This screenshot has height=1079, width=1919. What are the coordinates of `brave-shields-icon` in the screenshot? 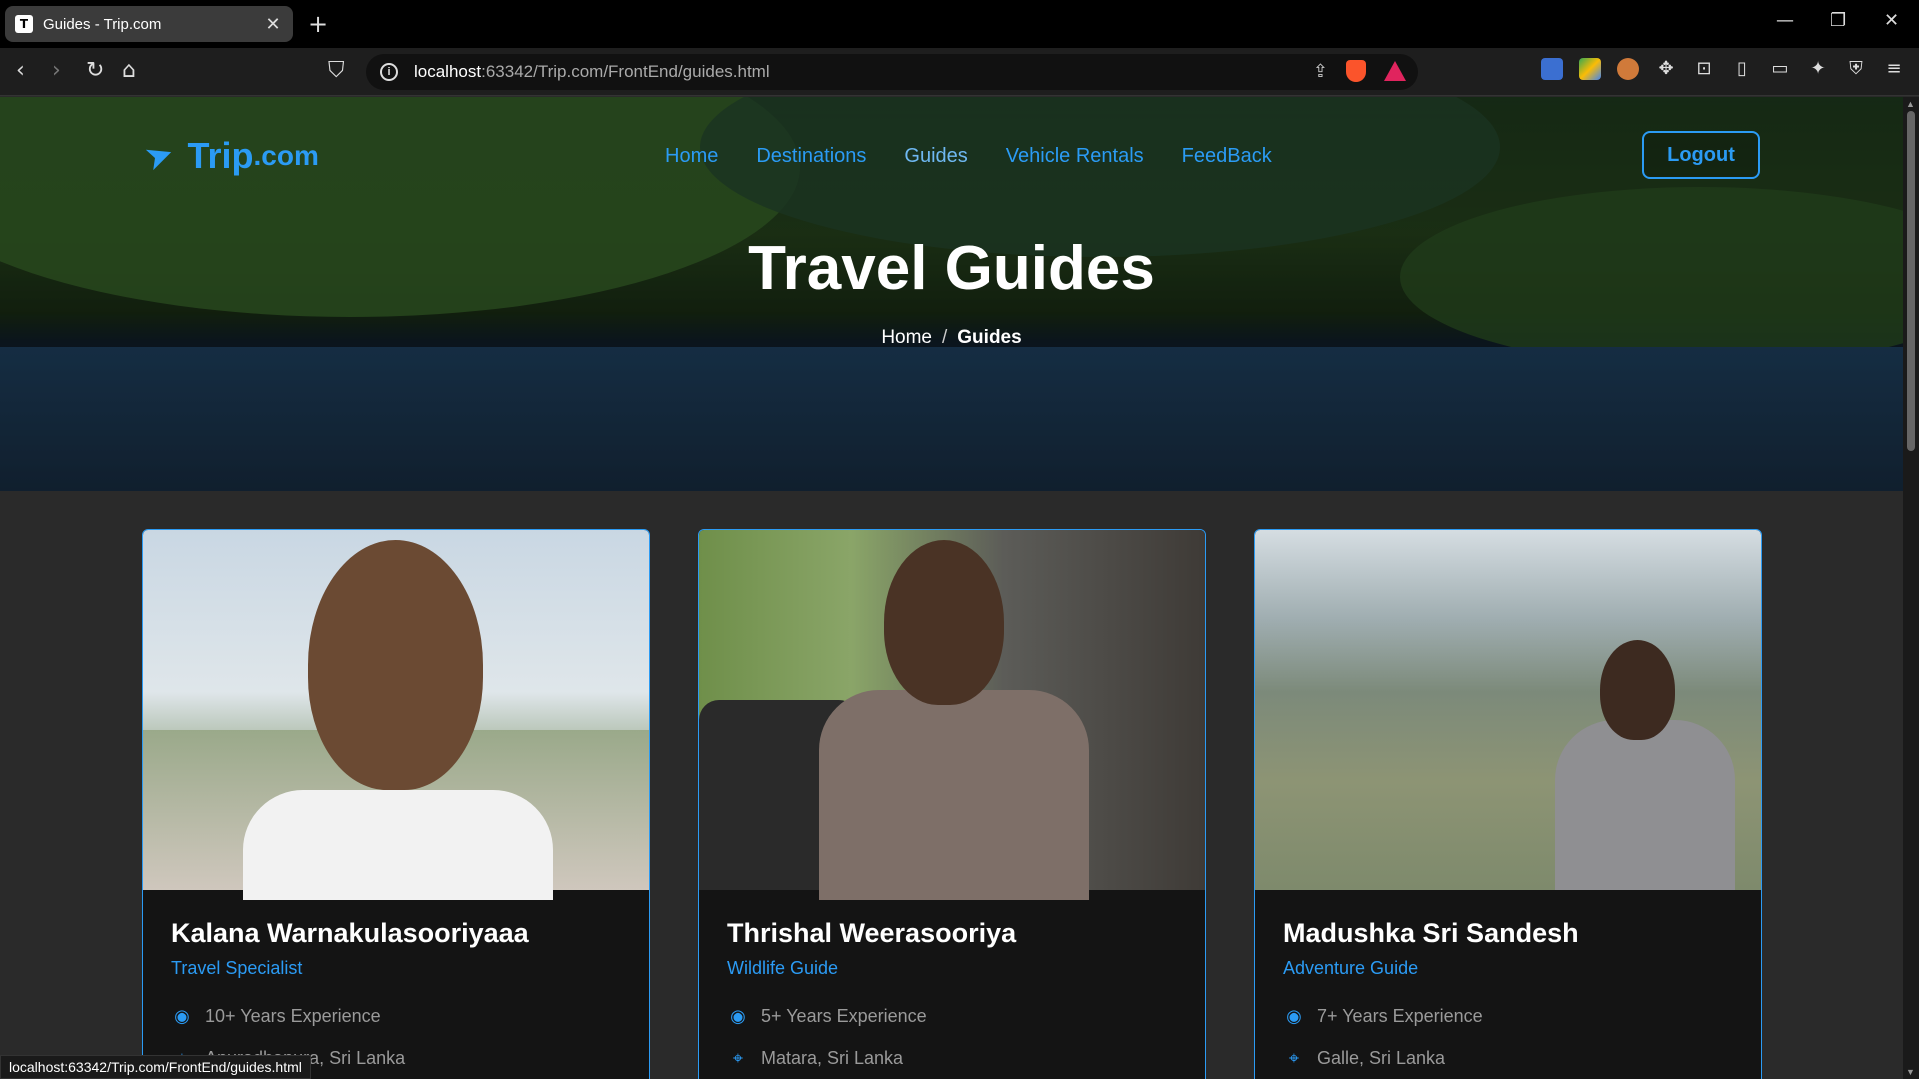 It's located at (1356, 71).